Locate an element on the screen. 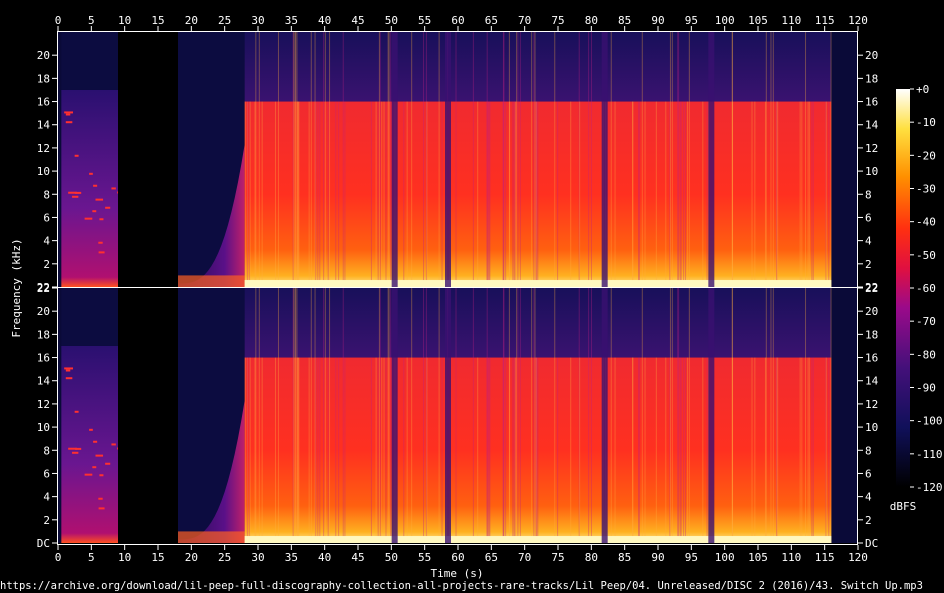  silence-segment is located at coordinates (148, 415).